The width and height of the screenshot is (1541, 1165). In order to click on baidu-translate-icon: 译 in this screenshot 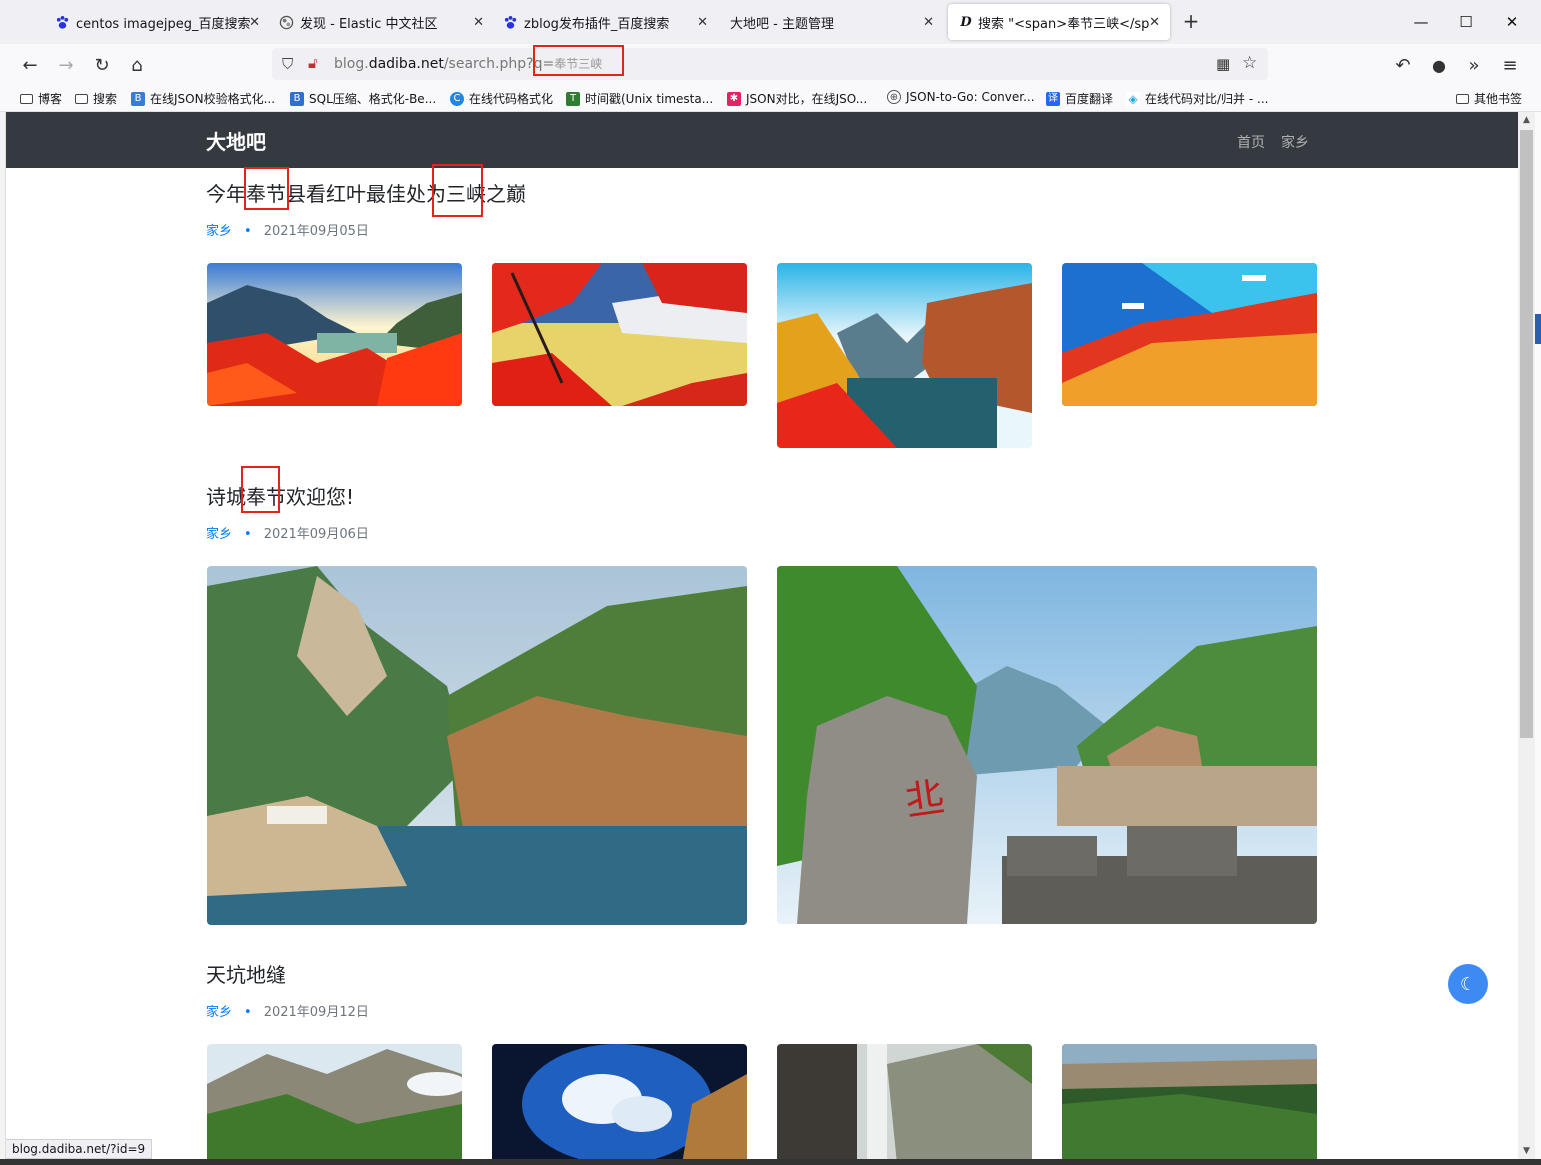, I will do `click(1053, 98)`.